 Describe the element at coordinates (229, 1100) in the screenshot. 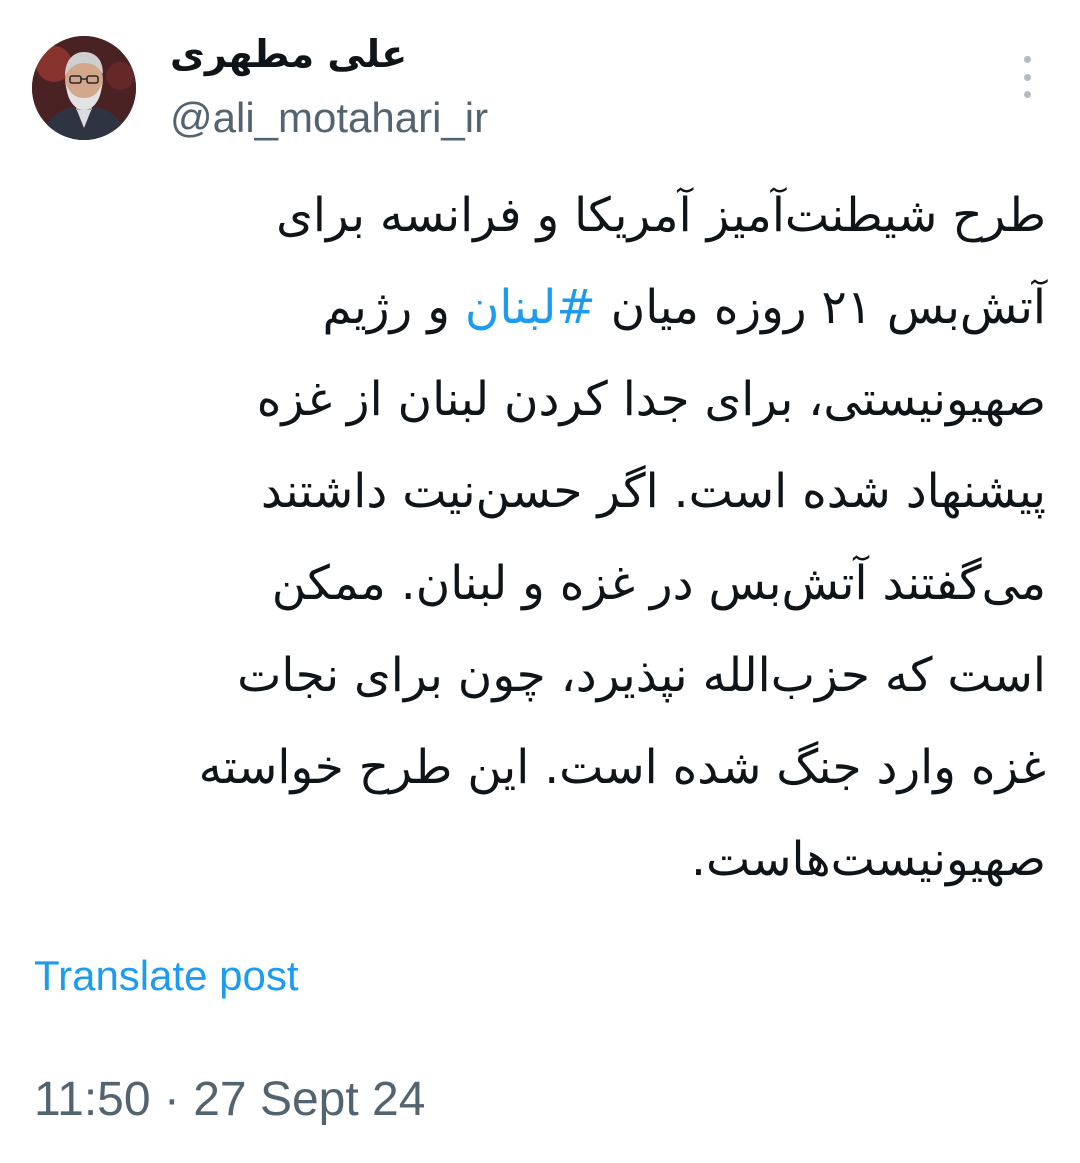

I see `post-timestamp: 11:50 · 27 Sept 24` at that location.